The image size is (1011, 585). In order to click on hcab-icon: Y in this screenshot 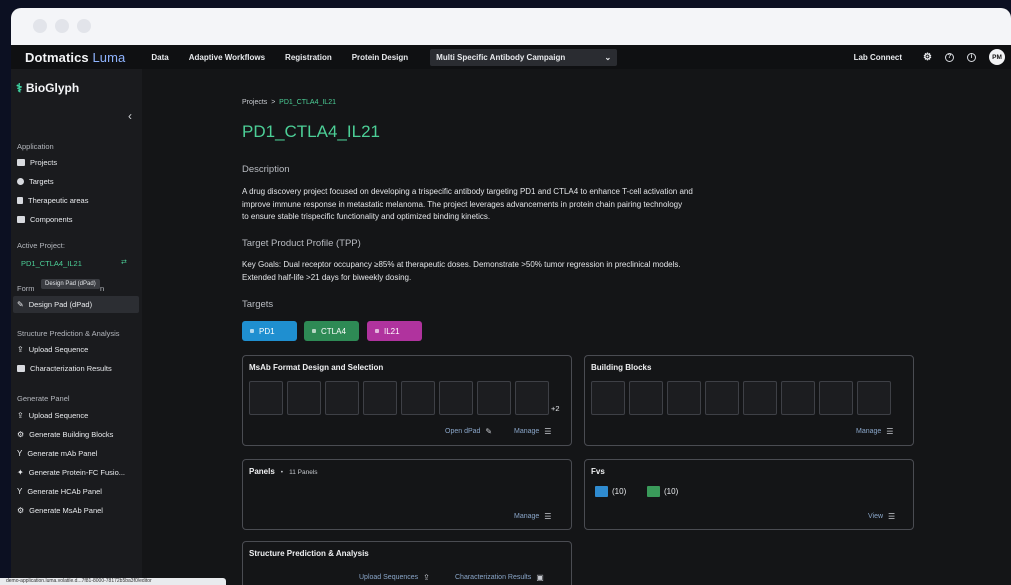, I will do `click(20, 491)`.